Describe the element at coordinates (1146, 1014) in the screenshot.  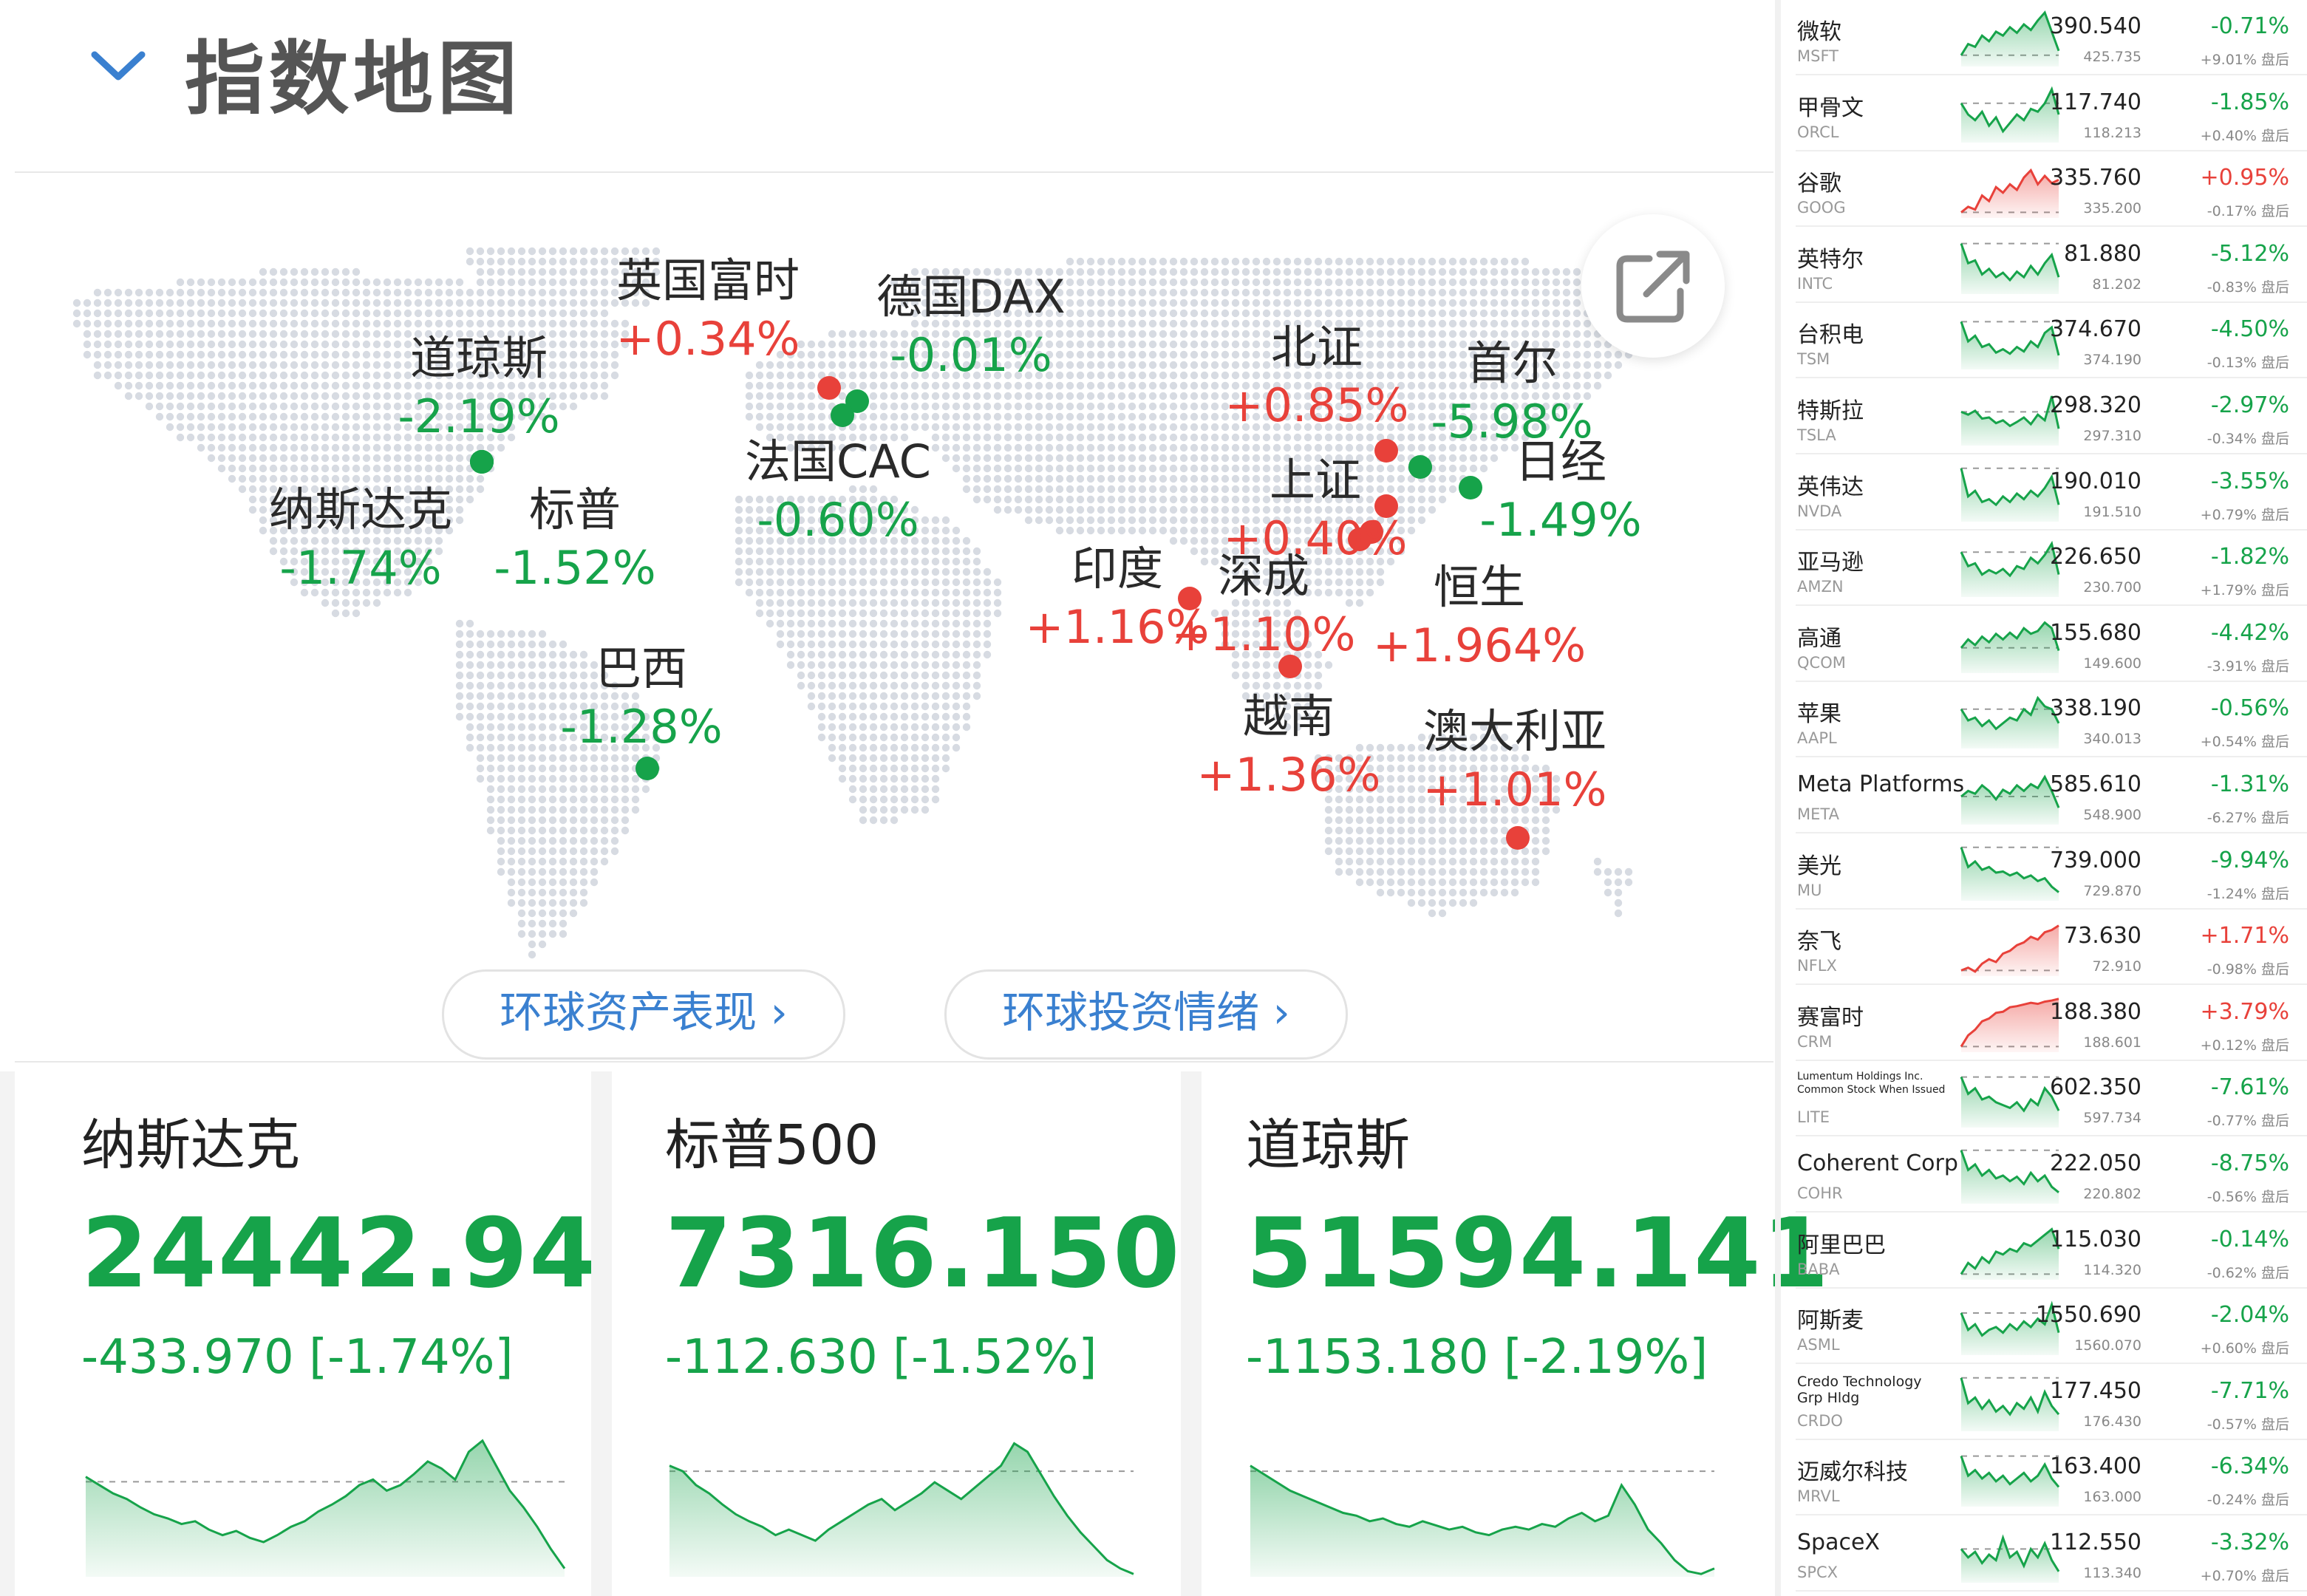
I see `global-sentiment-link: 环球投资情绪 ›` at that location.